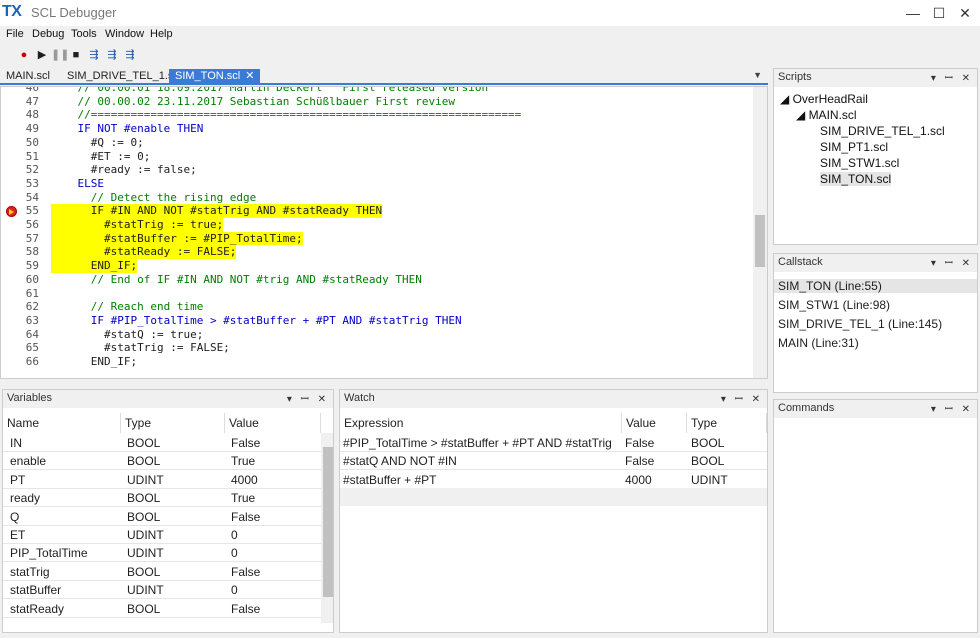 This screenshot has width=980, height=638. Describe the element at coordinates (826, 115) in the screenshot. I see `tree-main: ◢ MAIN.scl` at that location.